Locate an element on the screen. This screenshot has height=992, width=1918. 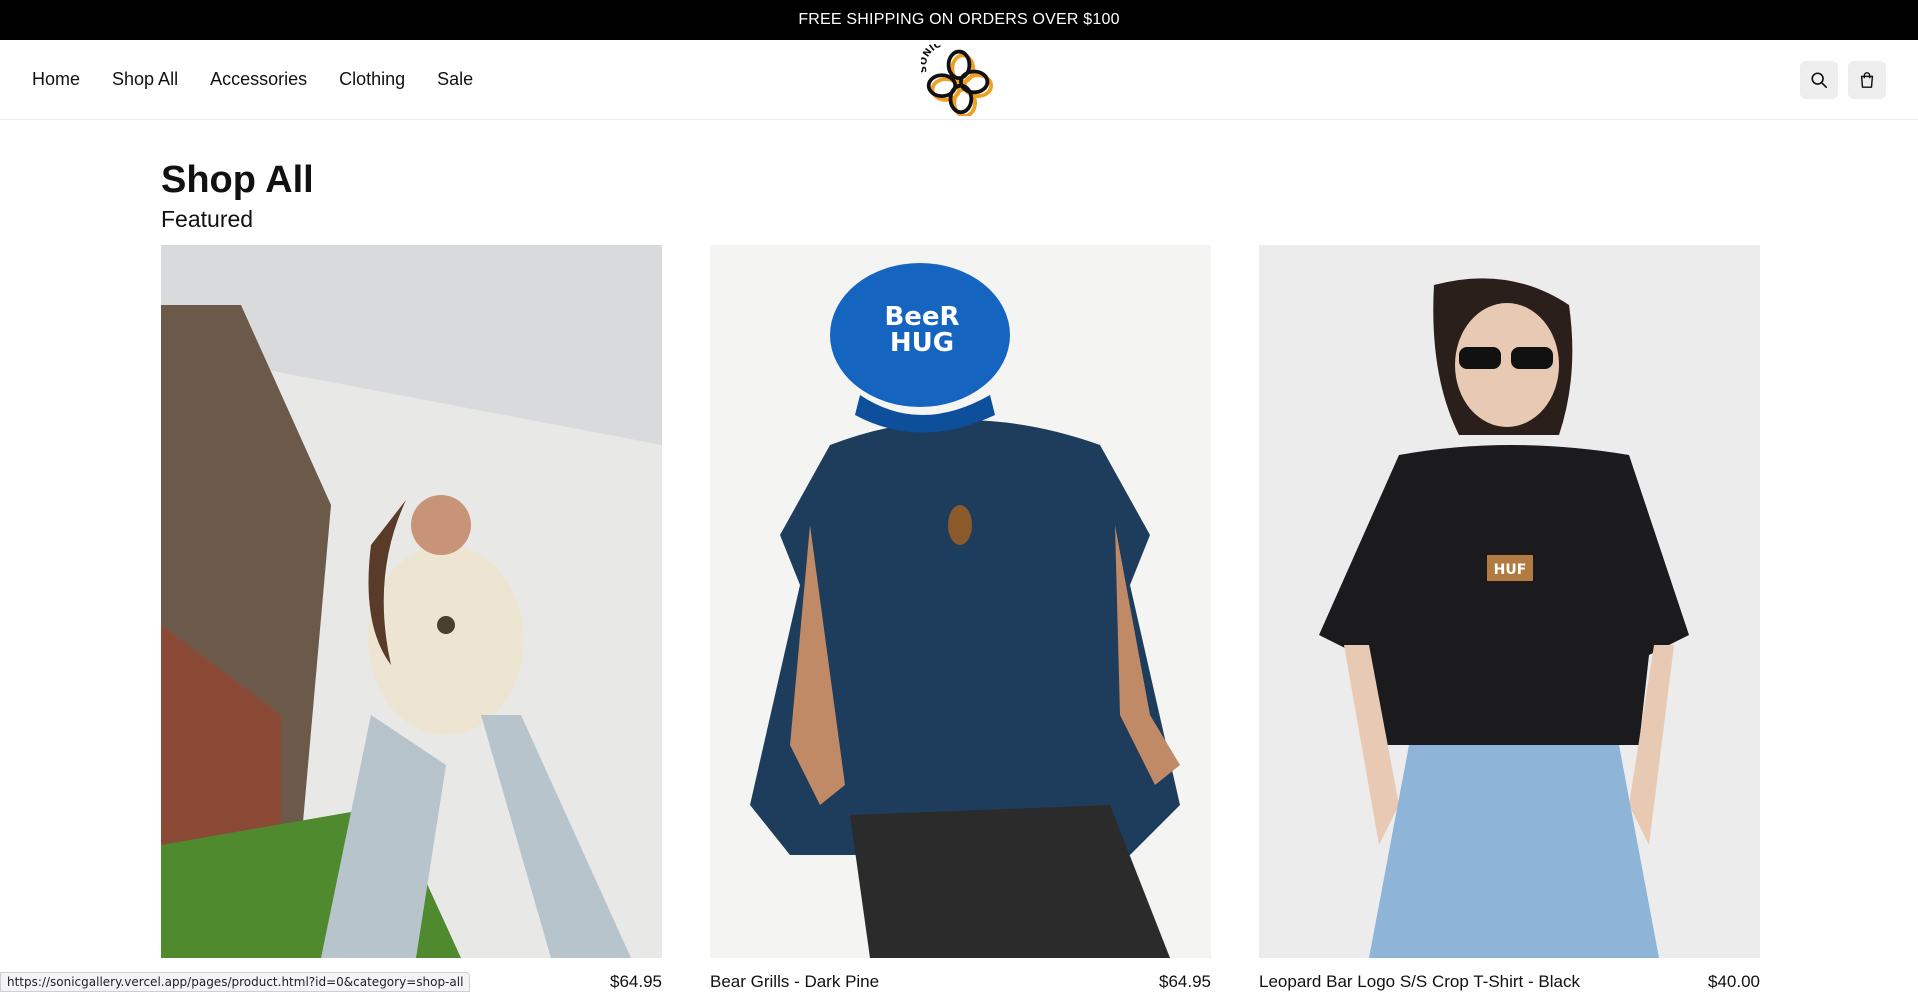
promo-bar: FREE SHIPPING ON ORDERS OVER $100 is located at coordinates (959, 20).